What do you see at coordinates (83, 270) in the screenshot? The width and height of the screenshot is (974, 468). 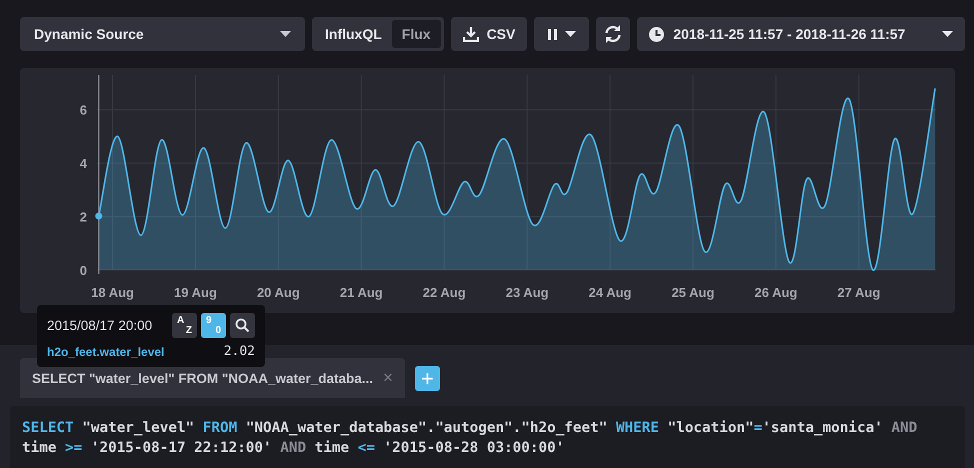 I see `y-axis-label: 0` at bounding box center [83, 270].